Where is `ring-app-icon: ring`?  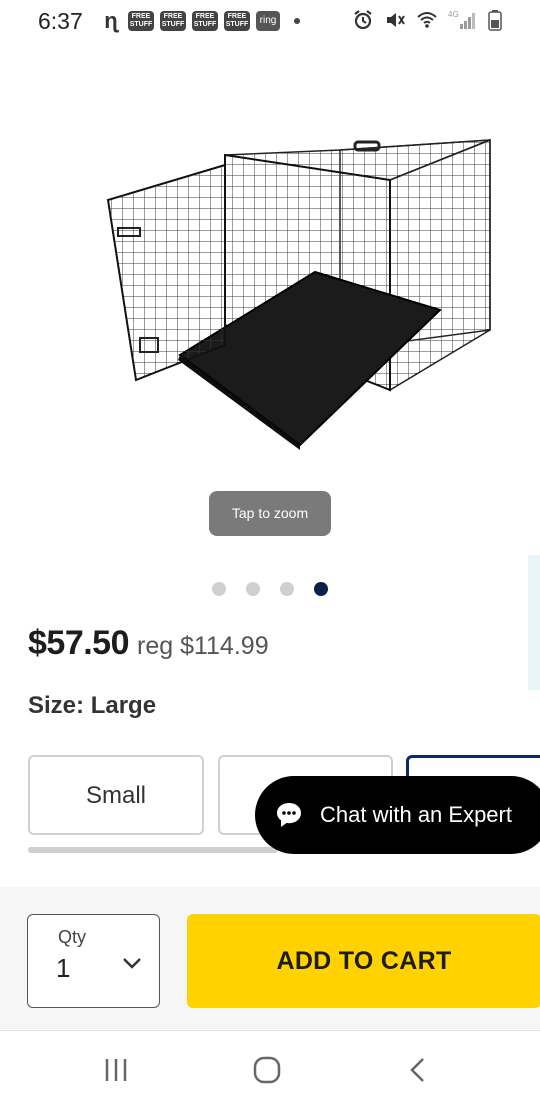 ring-app-icon: ring is located at coordinates (268, 21).